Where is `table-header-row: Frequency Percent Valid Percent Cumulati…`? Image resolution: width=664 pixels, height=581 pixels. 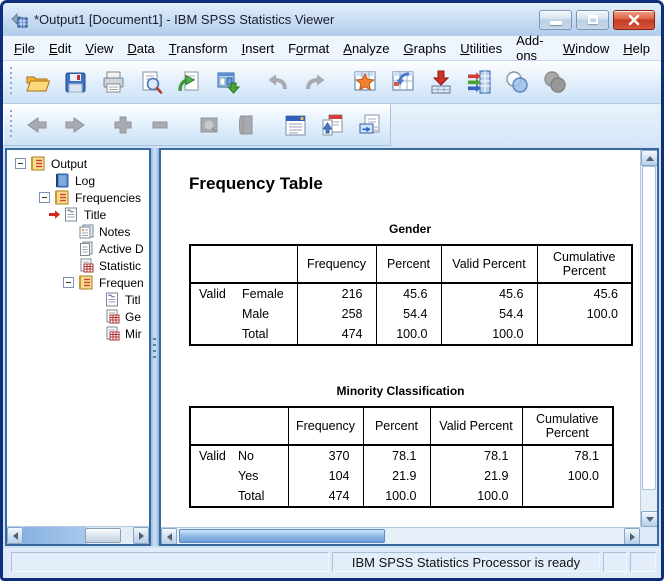
table-header-row: Frequency Percent Valid Percent Cumulati… is located at coordinates (401, 426).